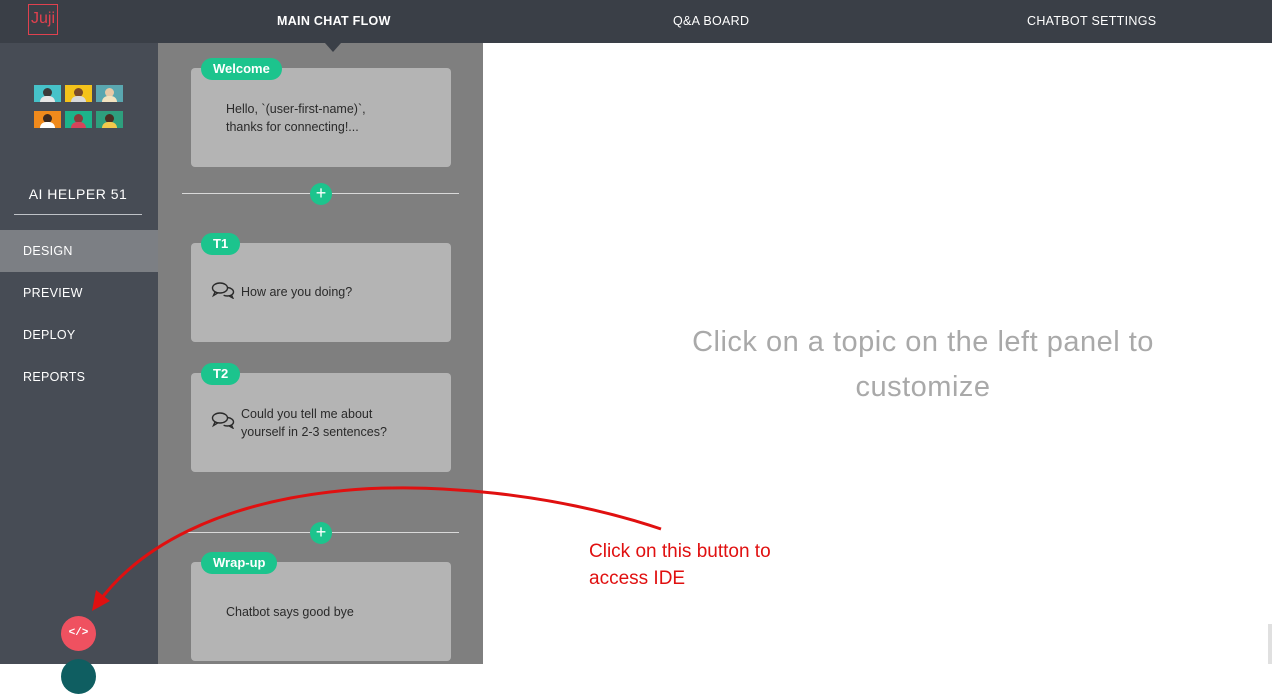  I want to click on sidebar-item-preview: PREVIEW, so click(79, 293).